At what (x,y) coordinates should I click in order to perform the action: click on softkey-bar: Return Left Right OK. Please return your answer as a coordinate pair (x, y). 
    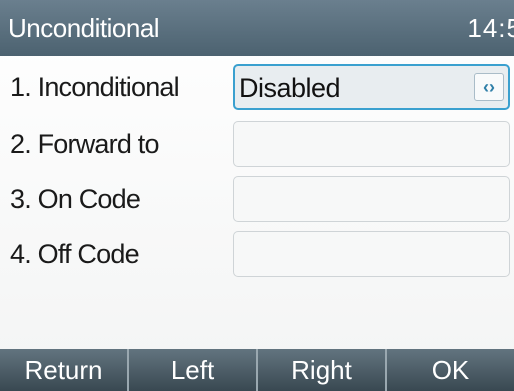
    Looking at the image, I should click on (257, 370).